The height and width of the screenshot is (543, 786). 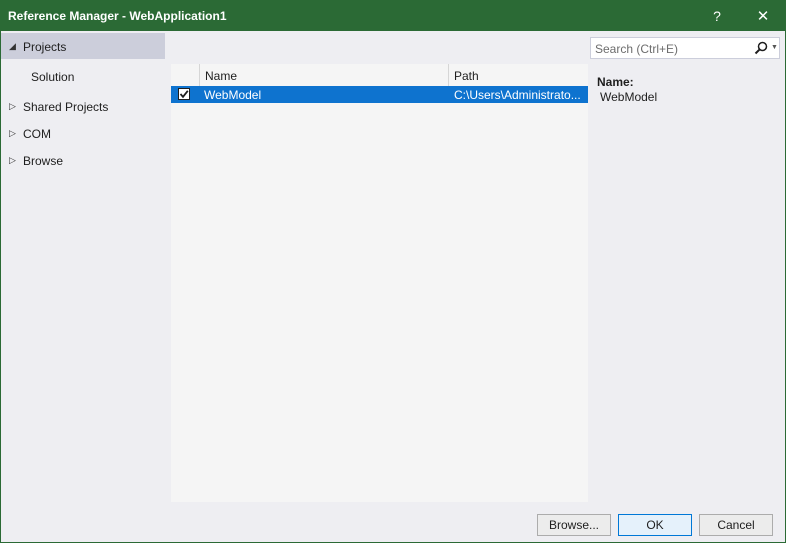 I want to click on column-header-check, so click(x=185, y=75).